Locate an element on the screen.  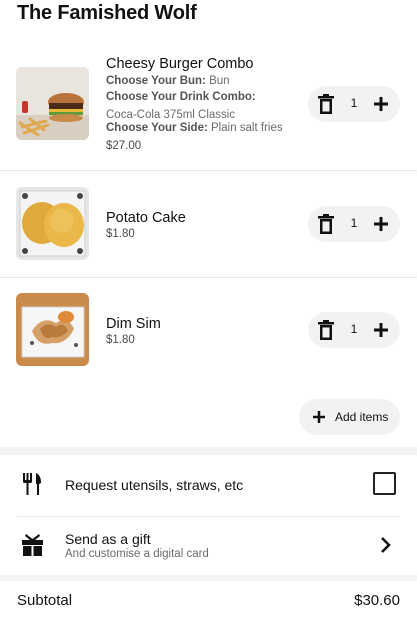
store-title: The Famished Wolf is located at coordinates (107, 13).